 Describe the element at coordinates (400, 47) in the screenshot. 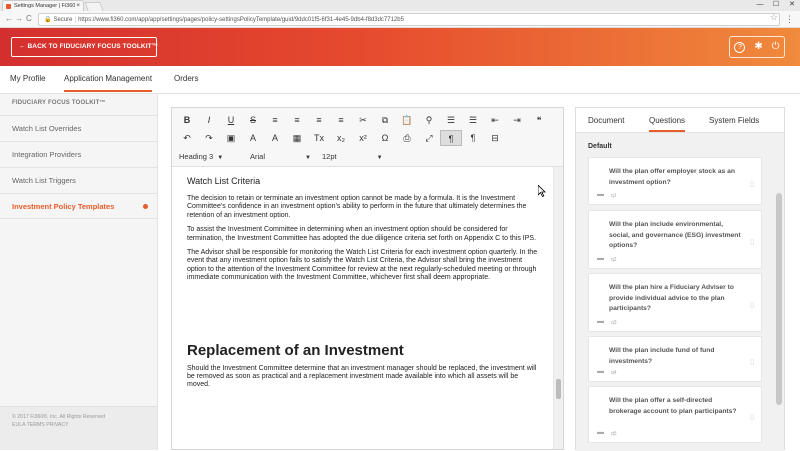

I see `app-header: ← BACK TO FIDUCIARY FOCUS TOOLKIT™ ? ✱ ⏻` at that location.